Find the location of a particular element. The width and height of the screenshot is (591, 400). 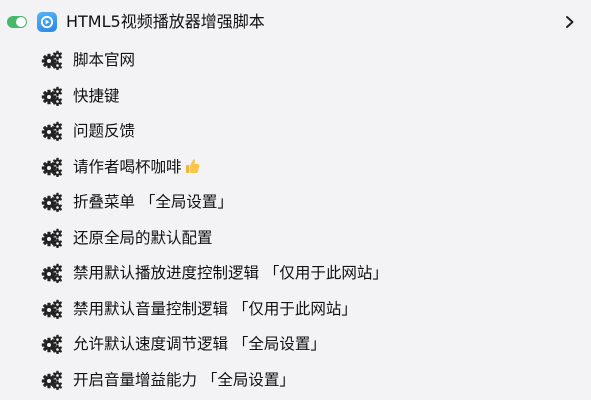

menu-item-enable-volume-gain: 开启音量增益能力 「全局设置」 is located at coordinates (295, 380).